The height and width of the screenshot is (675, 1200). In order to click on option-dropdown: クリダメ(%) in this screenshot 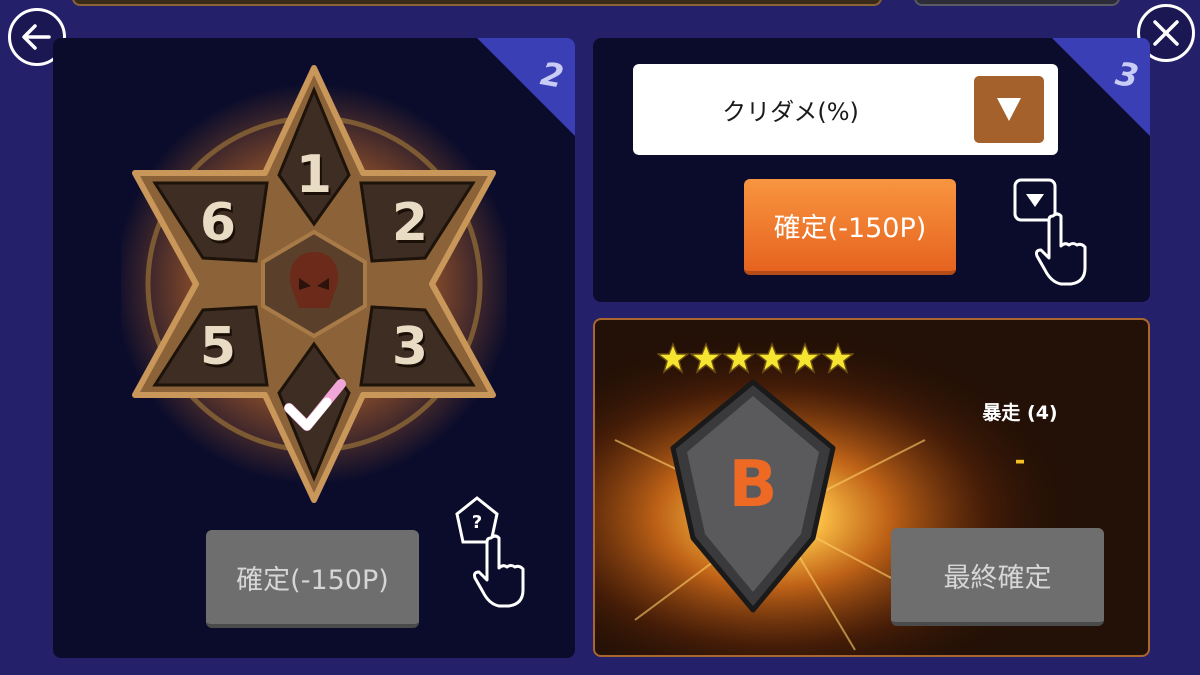, I will do `click(845, 109)`.